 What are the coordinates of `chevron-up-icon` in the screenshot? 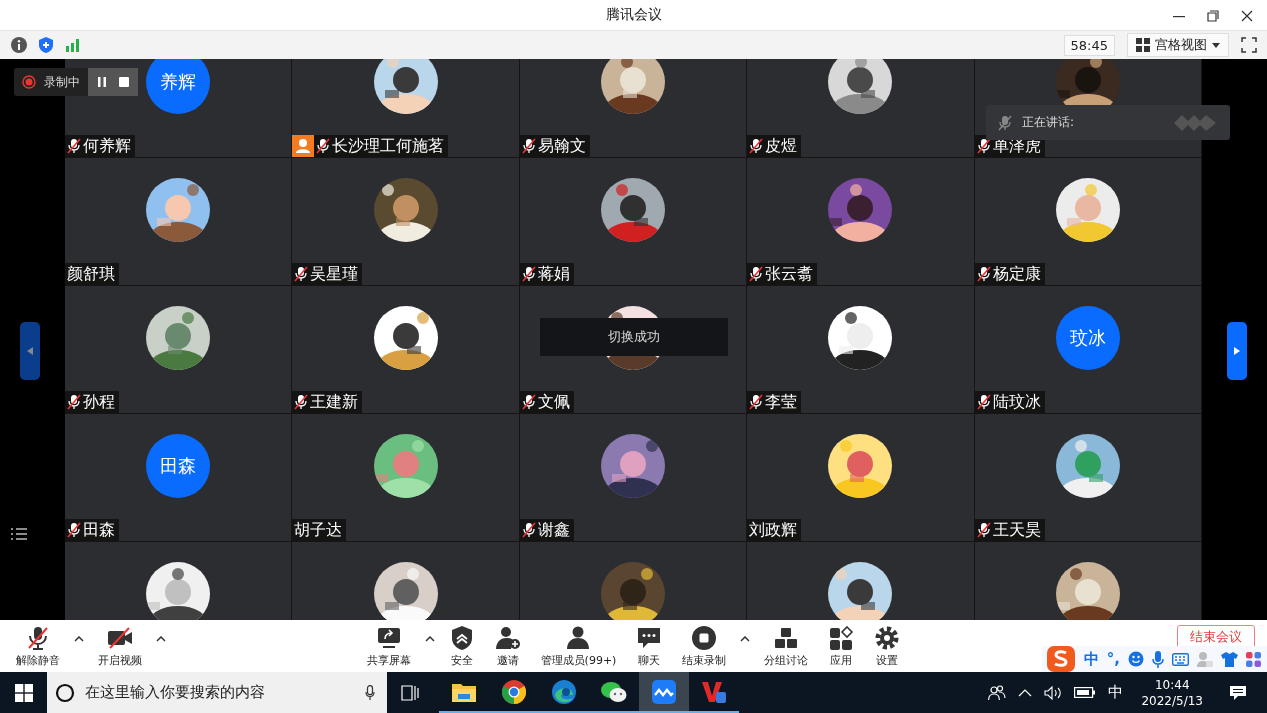 It's located at (1025, 692).